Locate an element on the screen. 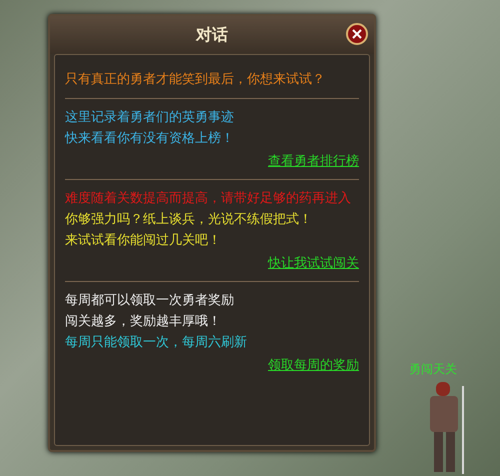 The image size is (500, 476). dialog-text-line: 快来看看你有没有资格上榜！ is located at coordinates (150, 139).